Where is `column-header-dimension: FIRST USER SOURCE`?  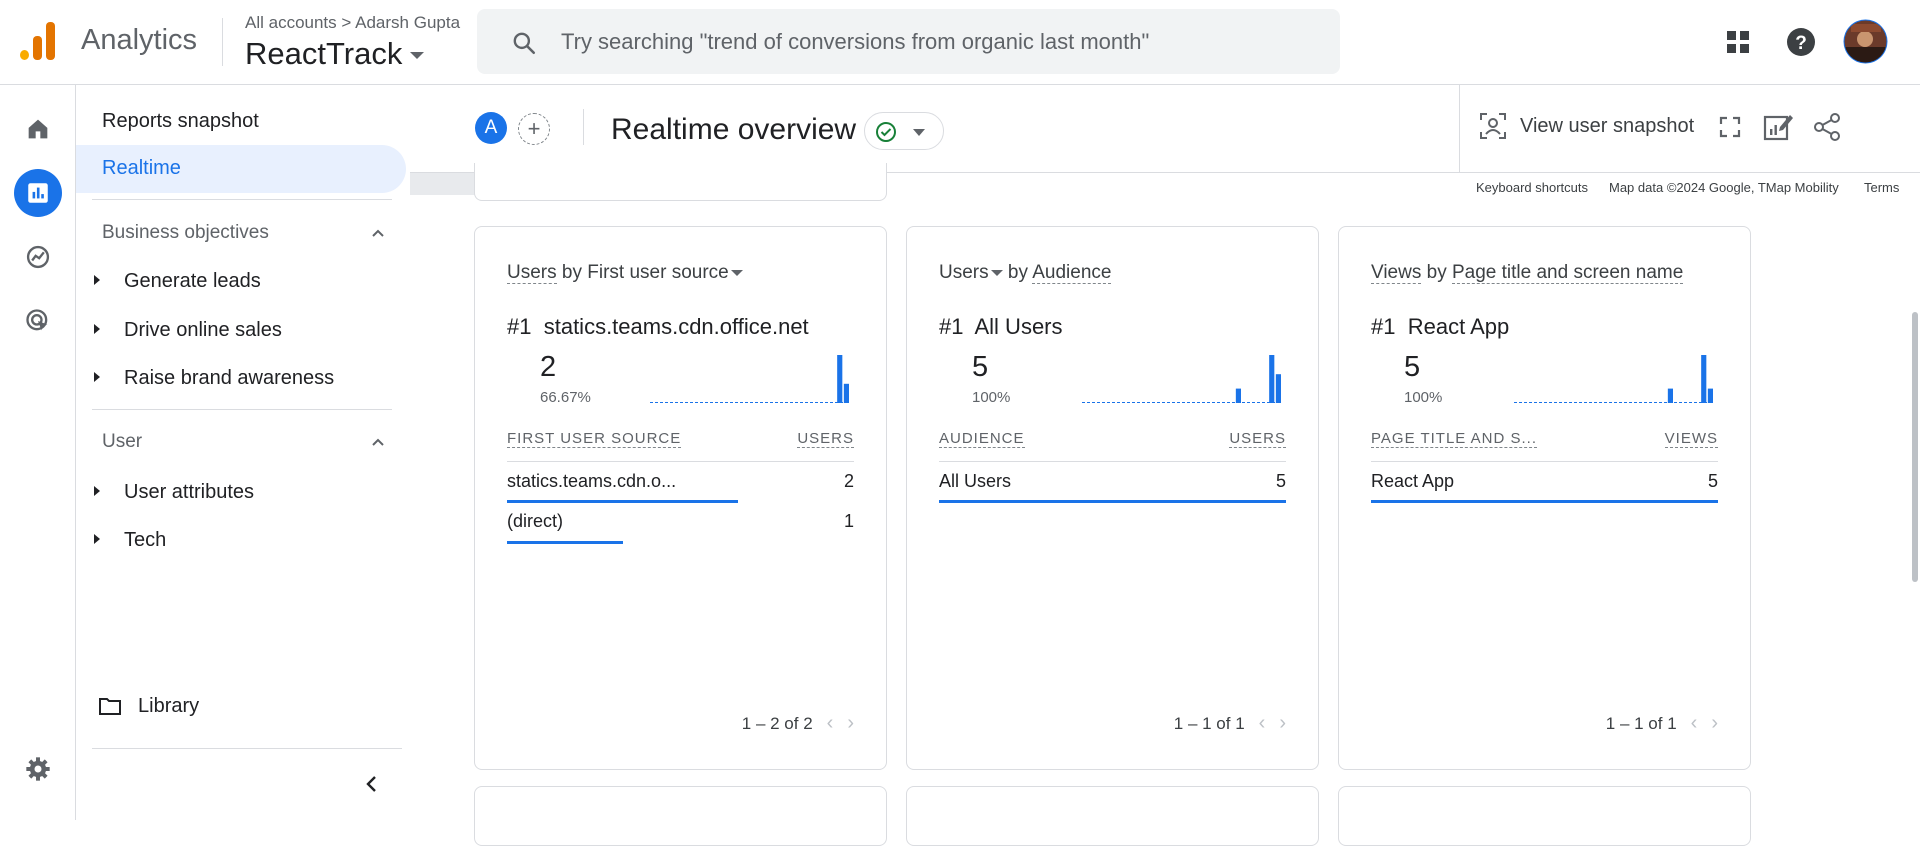
column-header-dimension: FIRST USER SOURCE is located at coordinates (594, 439).